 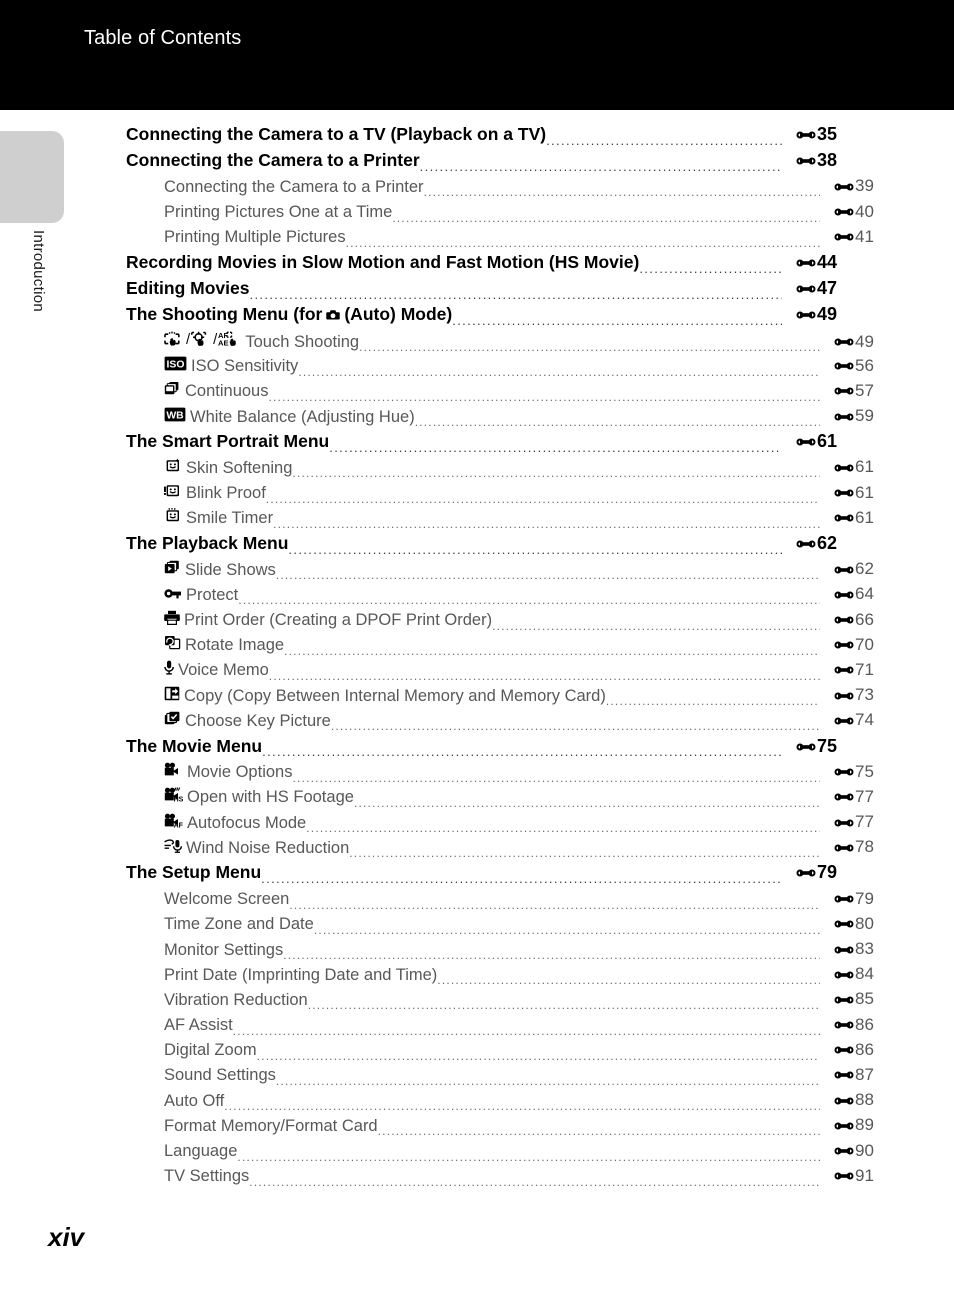 I want to click on toc-entry-label: TV Settings, so click(x=207, y=1176).